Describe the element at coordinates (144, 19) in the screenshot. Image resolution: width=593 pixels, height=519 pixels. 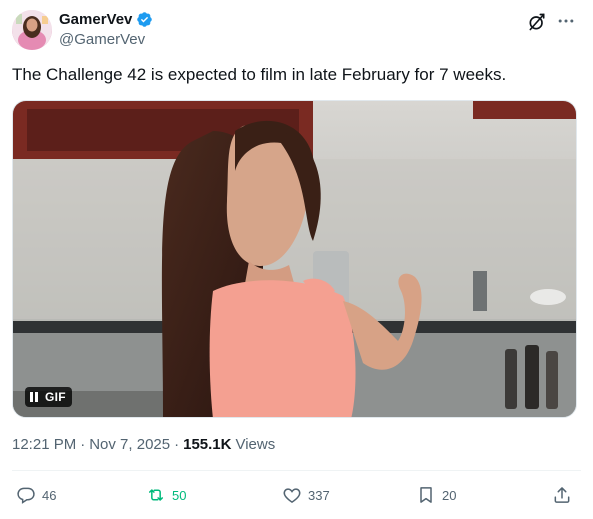
I see `verified-badge-icon` at that location.